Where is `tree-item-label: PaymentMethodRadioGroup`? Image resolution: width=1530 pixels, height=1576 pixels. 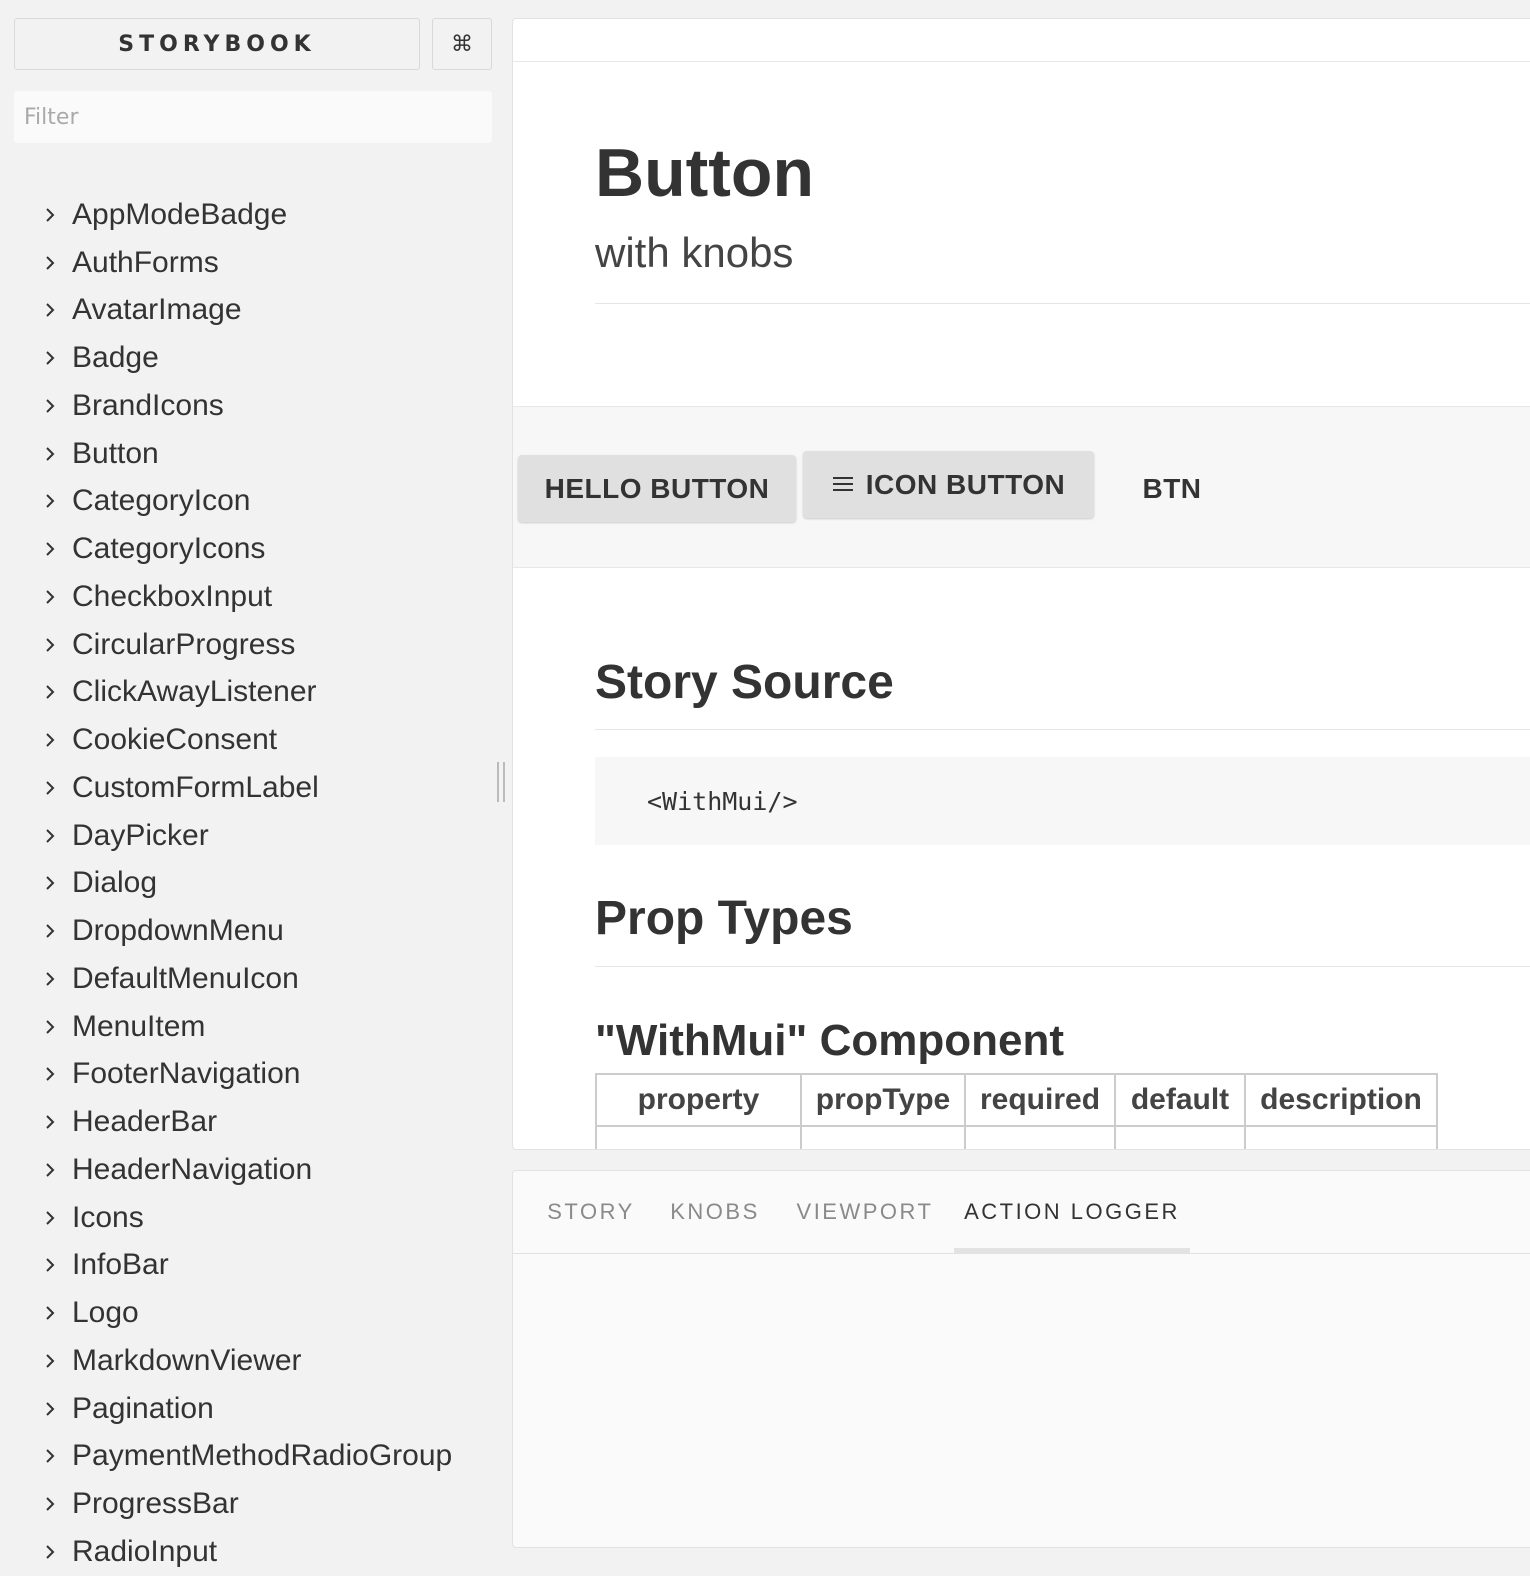
tree-item-label: PaymentMethodRadioGroup is located at coordinates (262, 1456).